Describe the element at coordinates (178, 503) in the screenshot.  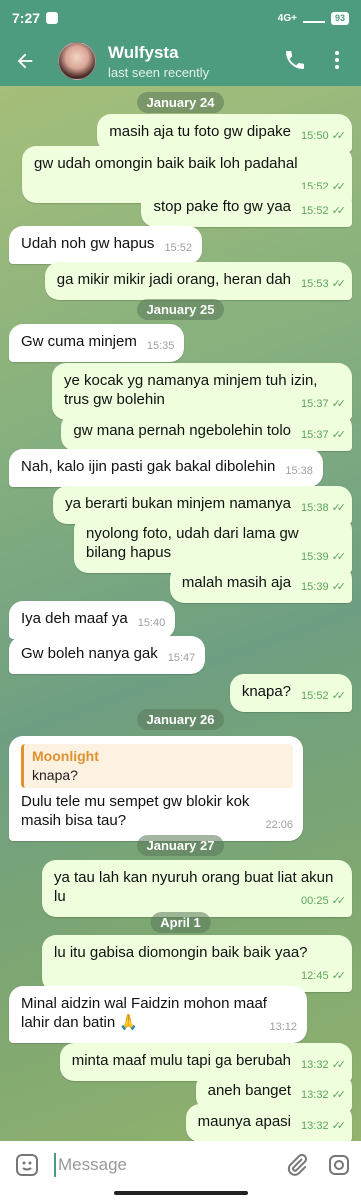
I see `message-text: ya berarti bukan minjem namanya` at that location.